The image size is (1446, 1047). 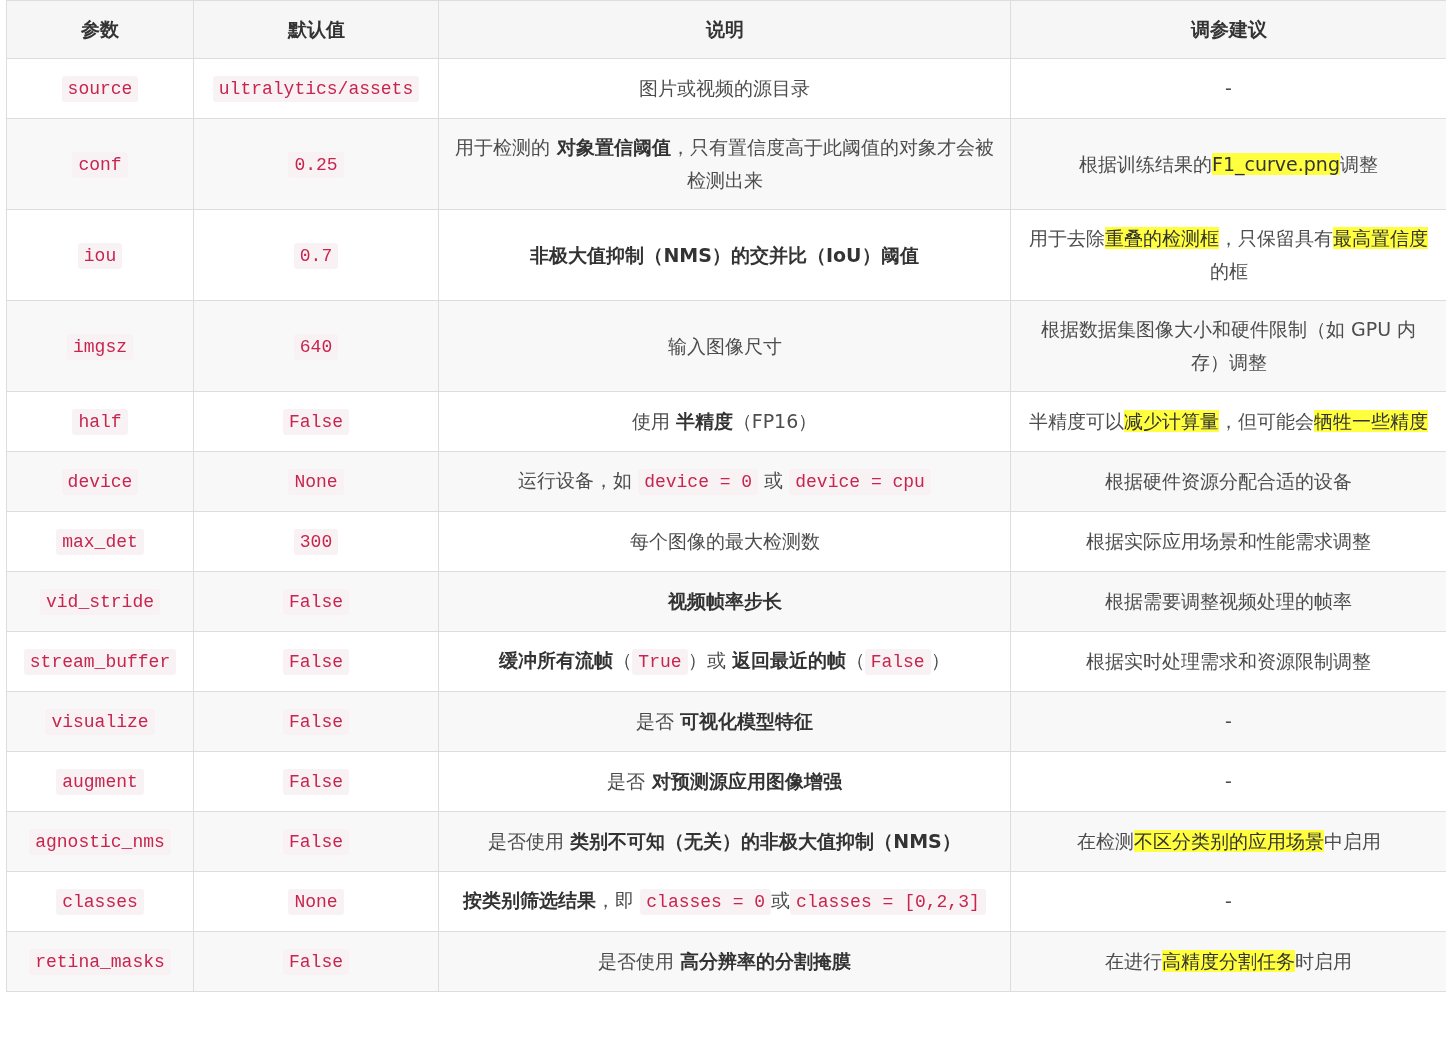 I want to click on table-cell: 640, so click(x=316, y=346).